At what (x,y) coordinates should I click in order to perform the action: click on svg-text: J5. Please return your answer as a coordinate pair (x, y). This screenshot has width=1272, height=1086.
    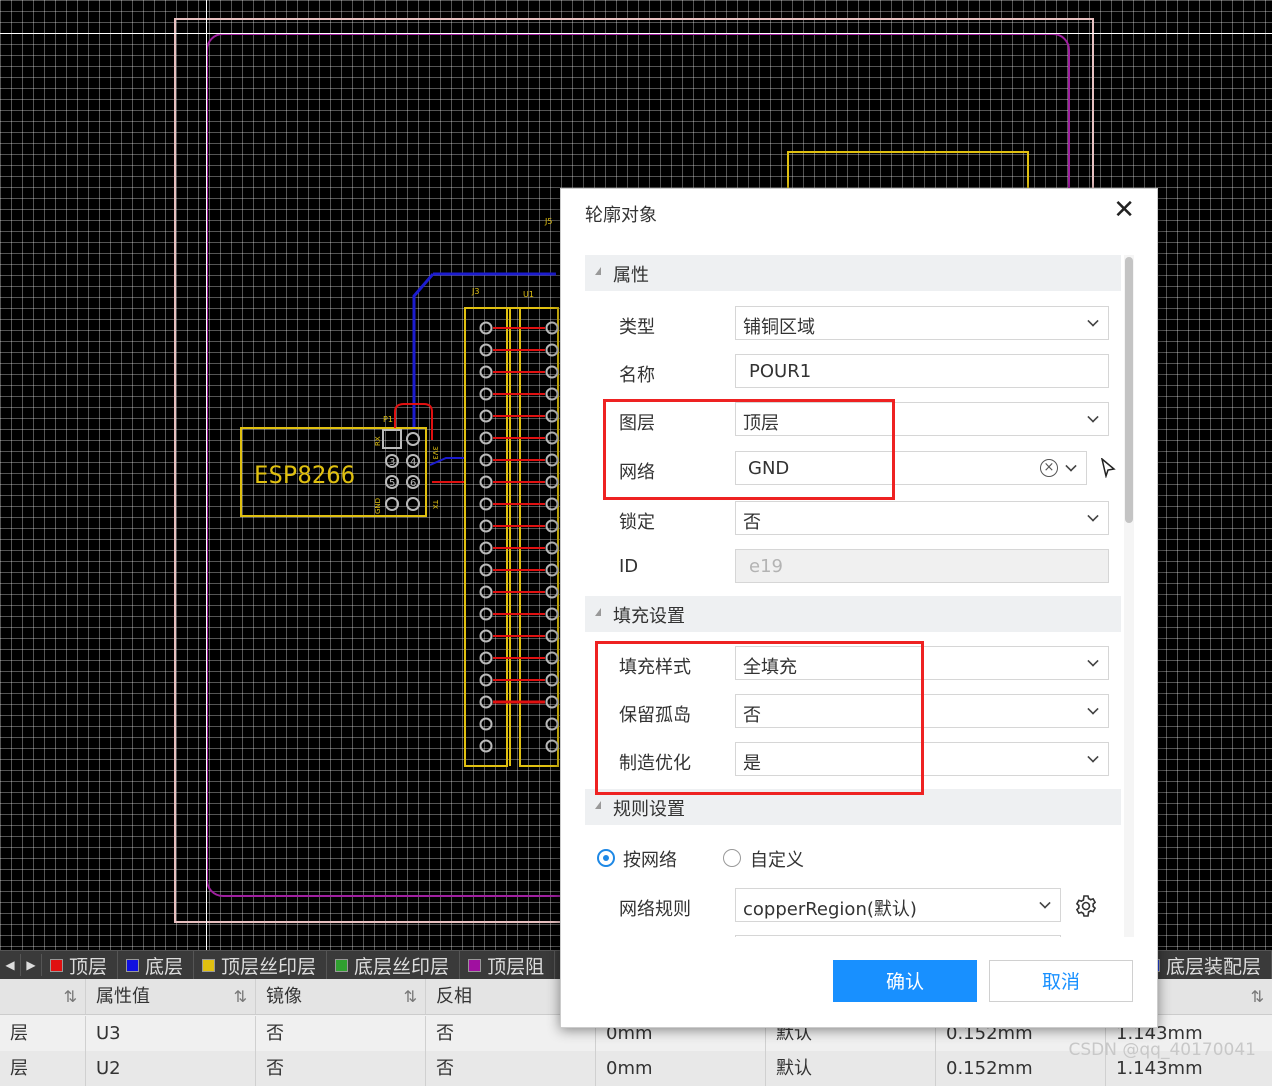
    Looking at the image, I should click on (548, 221).